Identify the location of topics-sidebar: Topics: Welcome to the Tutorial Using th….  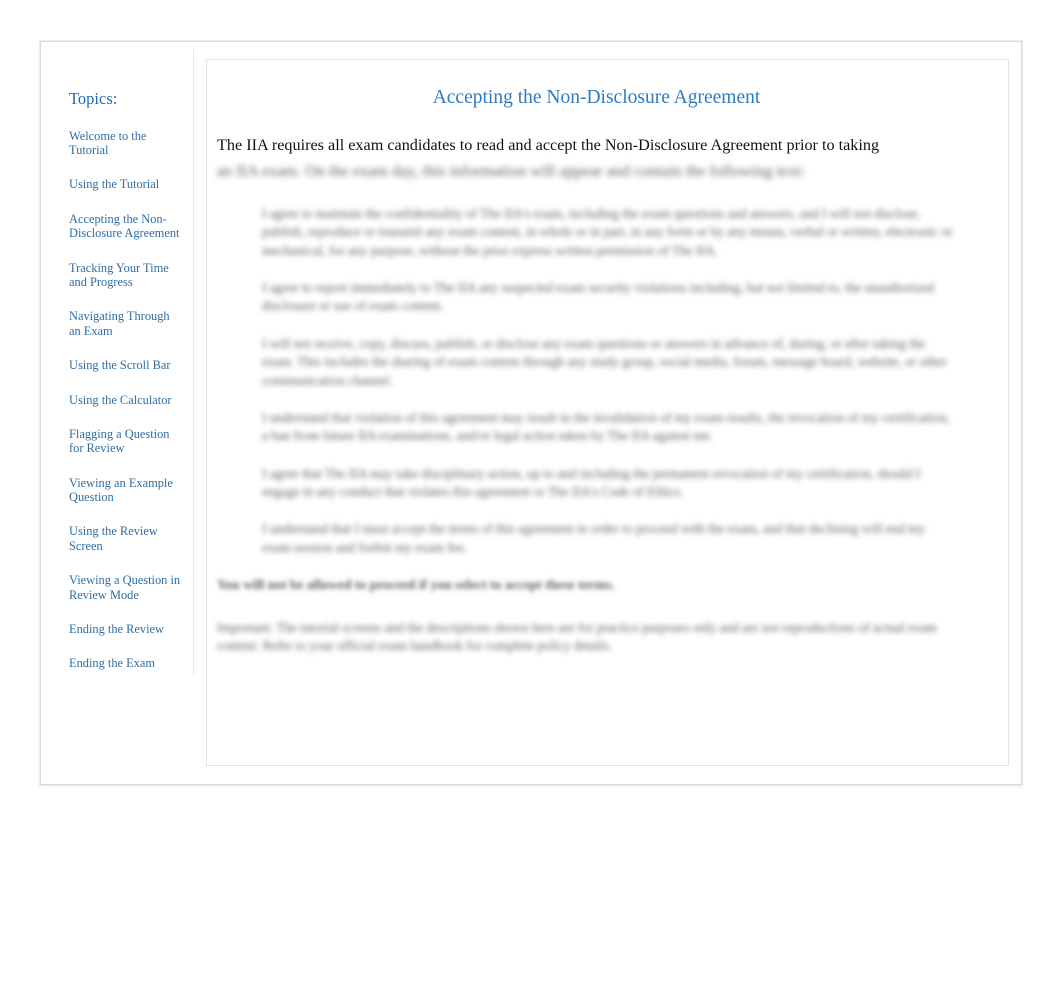
(121, 361).